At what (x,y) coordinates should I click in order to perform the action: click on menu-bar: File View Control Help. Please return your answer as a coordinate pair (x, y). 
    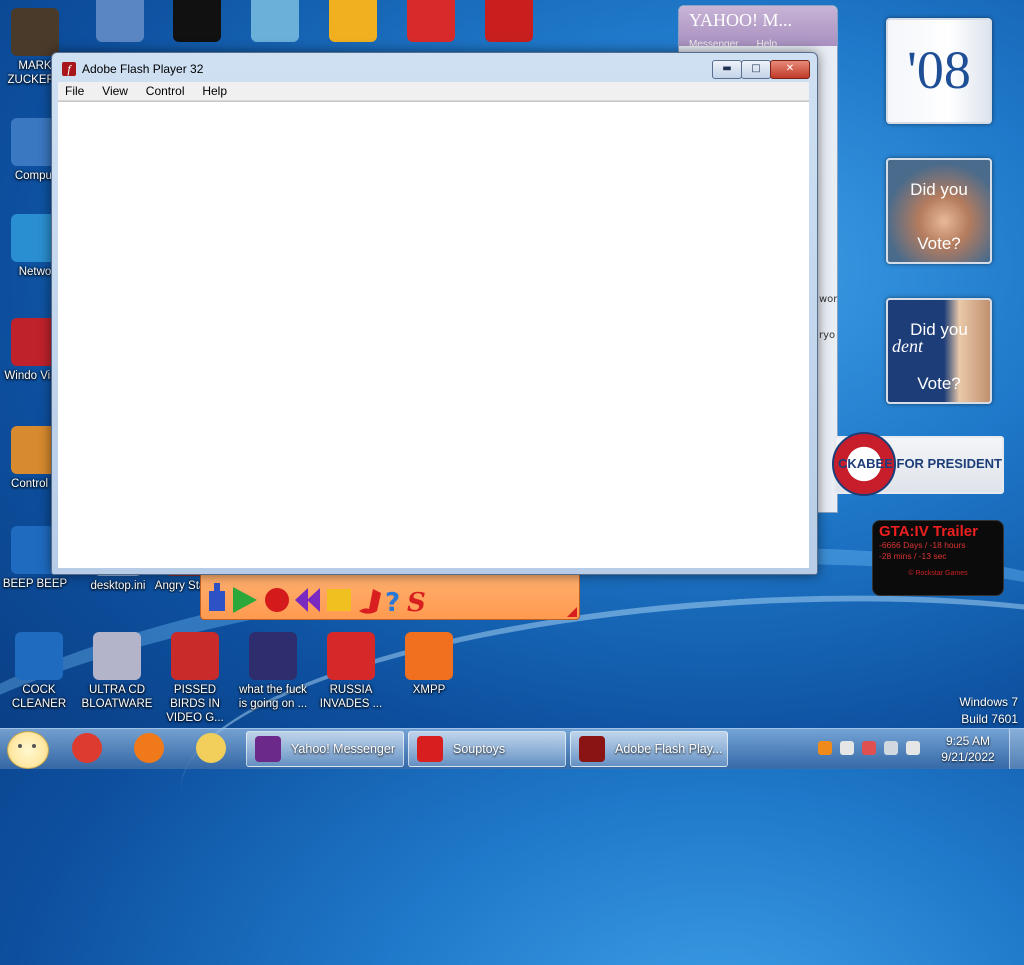
    Looking at the image, I should click on (433, 91).